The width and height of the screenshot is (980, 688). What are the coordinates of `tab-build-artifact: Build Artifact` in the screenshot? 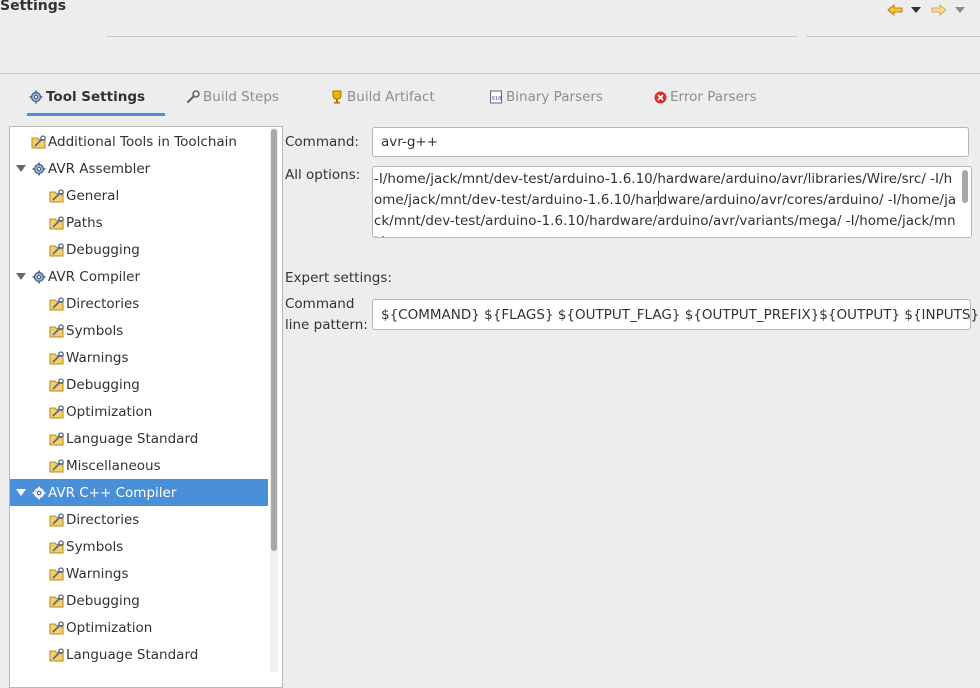 It's located at (382, 97).